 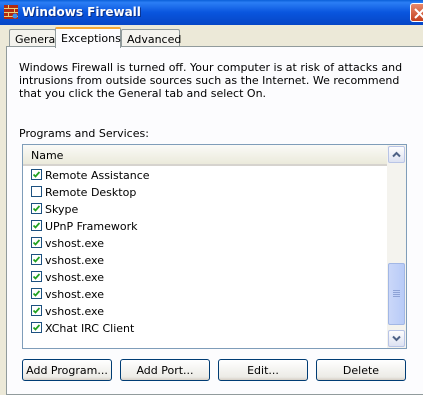 I want to click on list-item: XChat IRC Client, so click(x=205, y=328).